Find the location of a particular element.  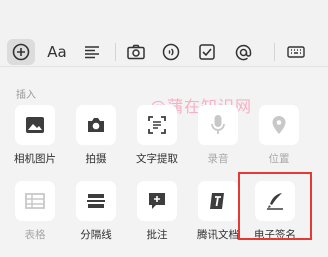

keyboard-button is located at coordinates (296, 52).